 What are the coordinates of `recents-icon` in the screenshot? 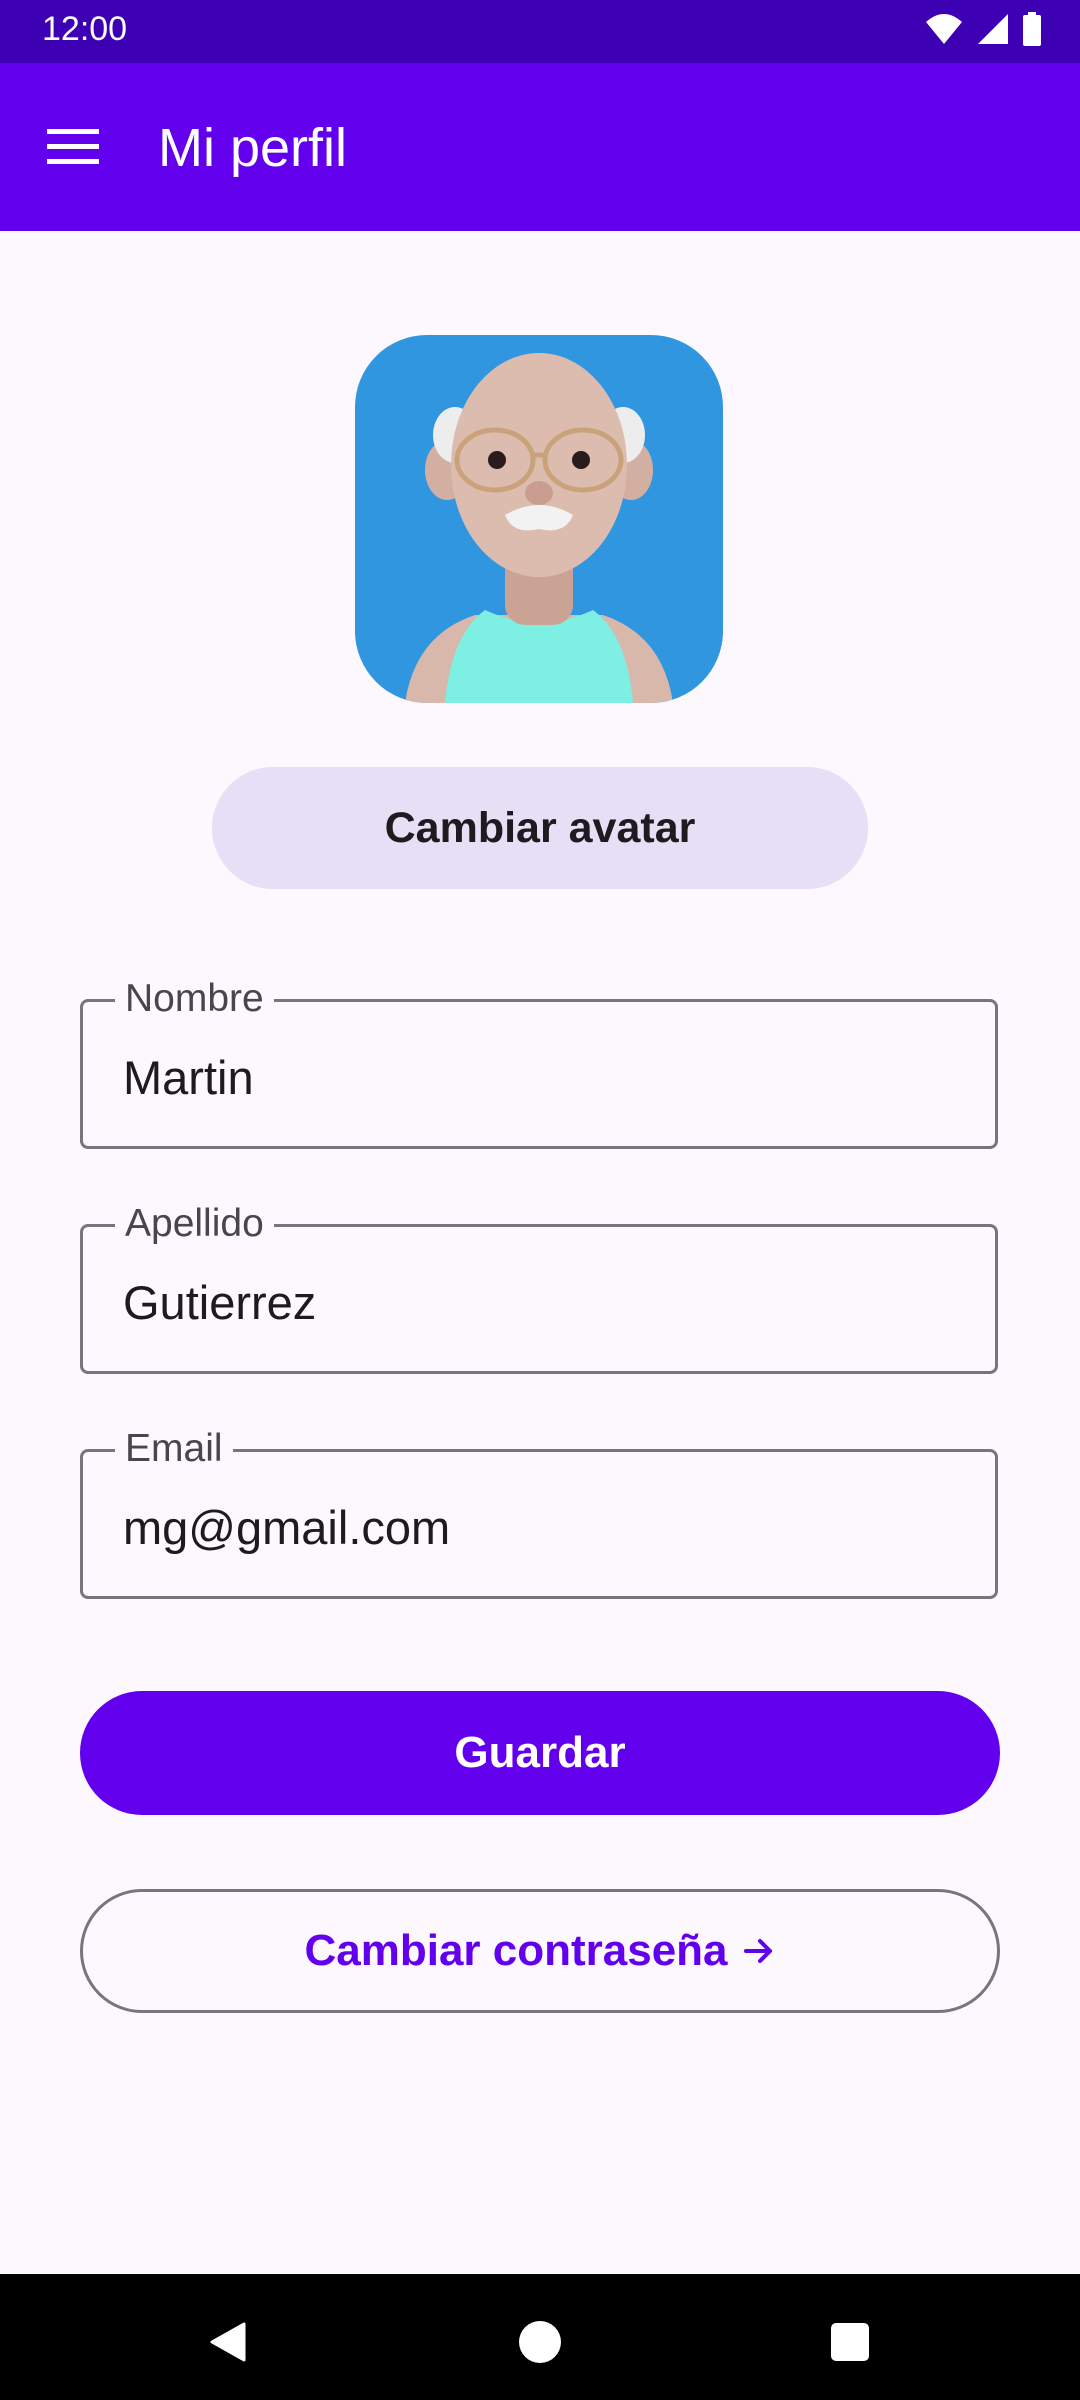 It's located at (850, 2342).